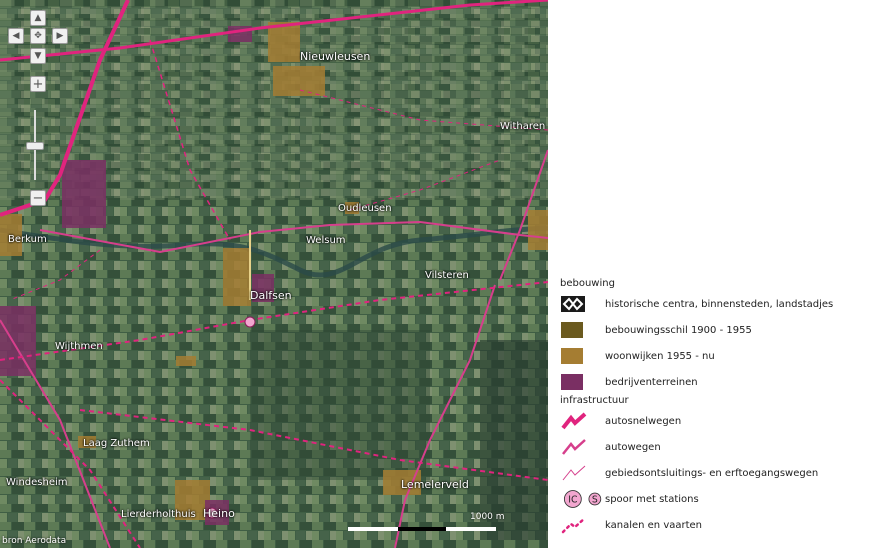 Image resolution: width=879 pixels, height=548 pixels. What do you see at coordinates (116, 443) in the screenshot?
I see `place-label: Laag Zuthem` at bounding box center [116, 443].